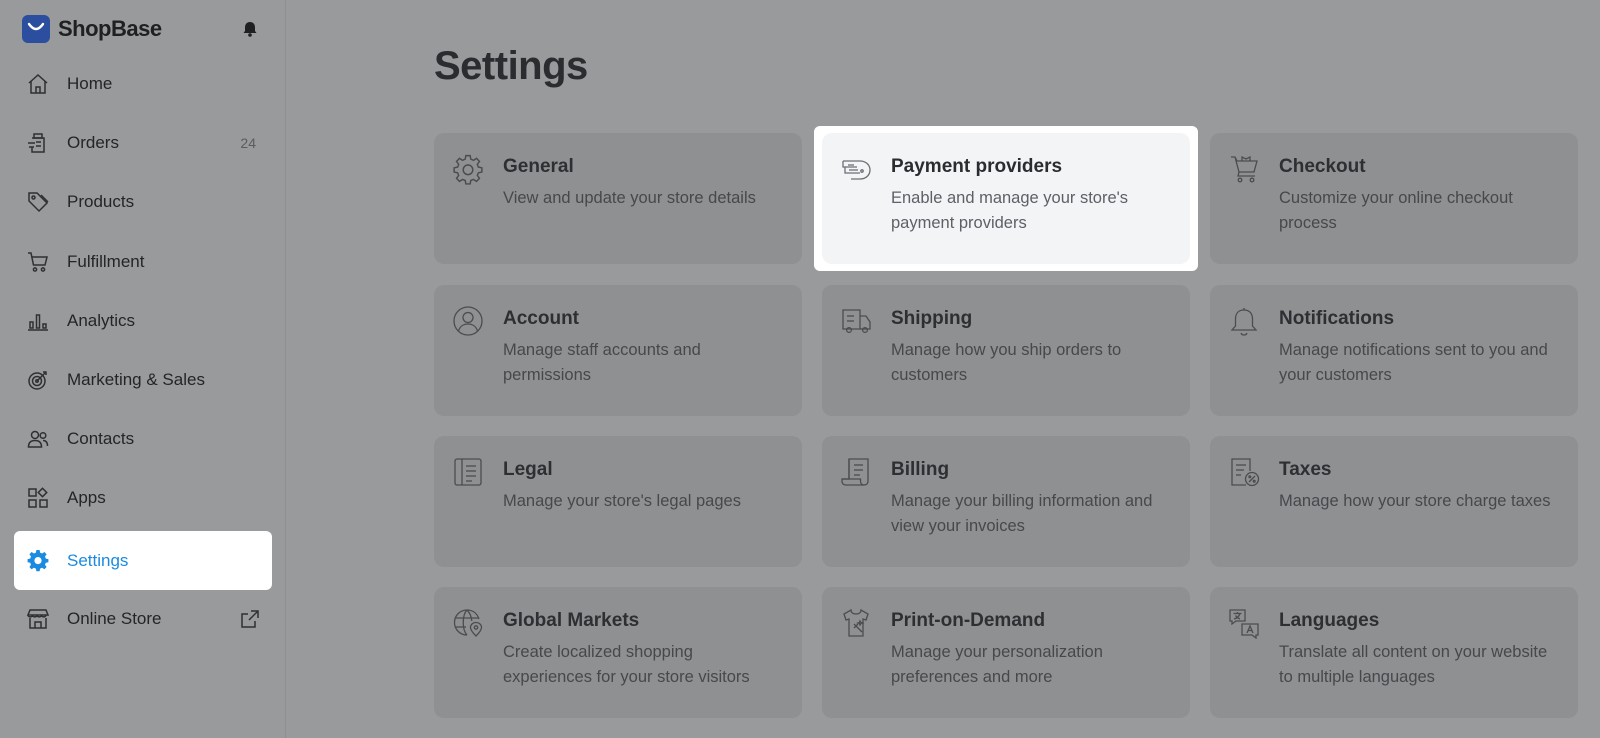  I want to click on brand-name: ShopBase, so click(110, 28).